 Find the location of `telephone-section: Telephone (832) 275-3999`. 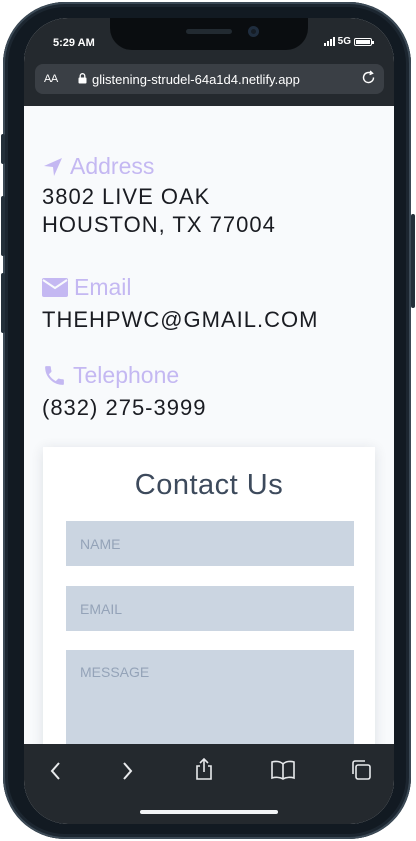

telephone-section: Telephone (832) 275-3999 is located at coordinates (124, 391).